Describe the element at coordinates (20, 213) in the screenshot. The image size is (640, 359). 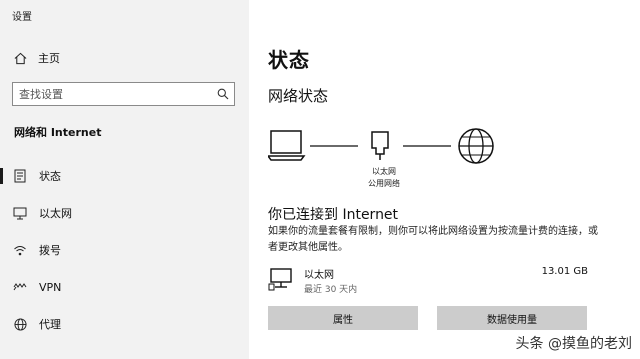
I see `ethernet-icon` at that location.